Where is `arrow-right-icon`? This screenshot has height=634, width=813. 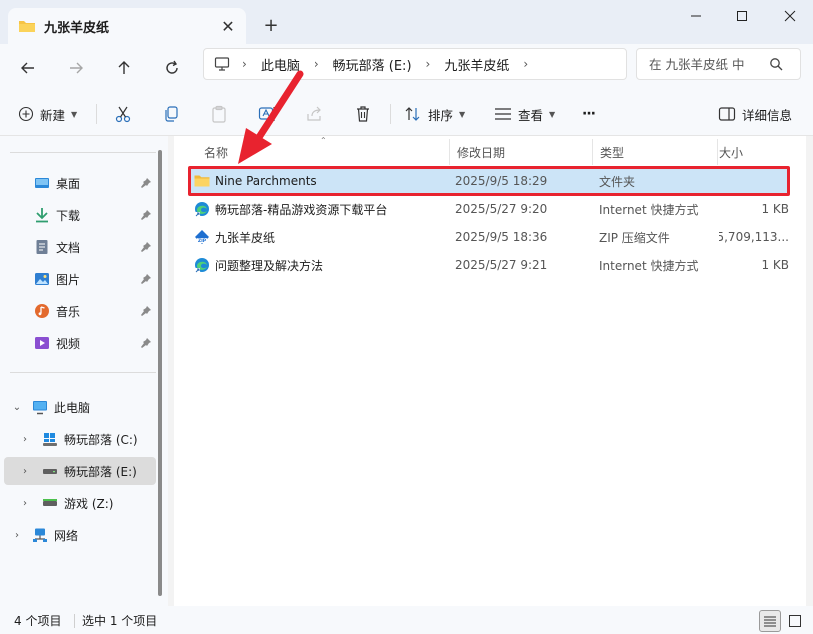
arrow-right-icon is located at coordinates (76, 68).